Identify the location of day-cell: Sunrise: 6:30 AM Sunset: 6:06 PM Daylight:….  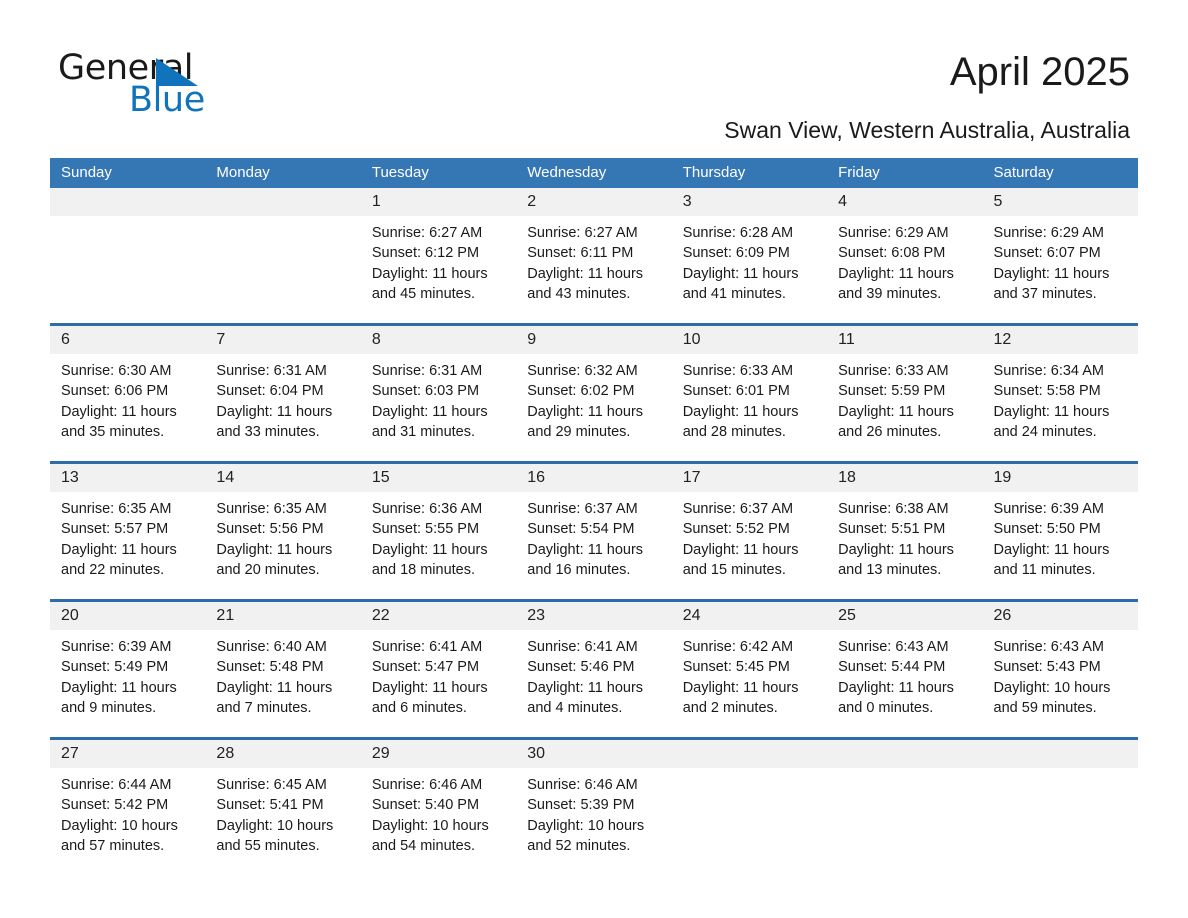
(127, 407).